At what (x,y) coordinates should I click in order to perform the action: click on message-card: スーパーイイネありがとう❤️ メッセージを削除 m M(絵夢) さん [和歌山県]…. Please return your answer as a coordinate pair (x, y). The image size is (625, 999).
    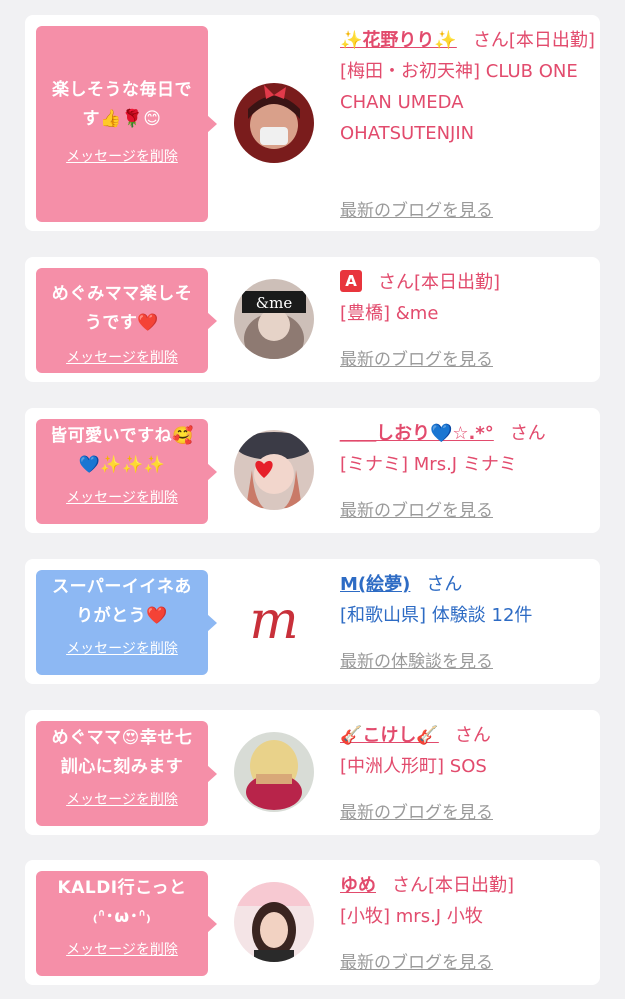
    Looking at the image, I should click on (312, 621).